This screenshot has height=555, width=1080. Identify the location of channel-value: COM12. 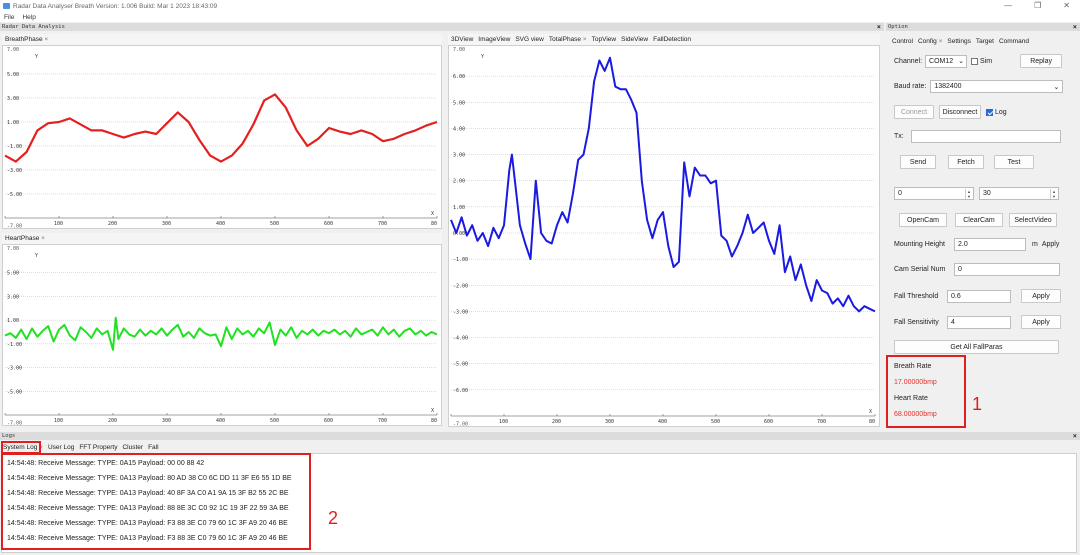
(941, 61).